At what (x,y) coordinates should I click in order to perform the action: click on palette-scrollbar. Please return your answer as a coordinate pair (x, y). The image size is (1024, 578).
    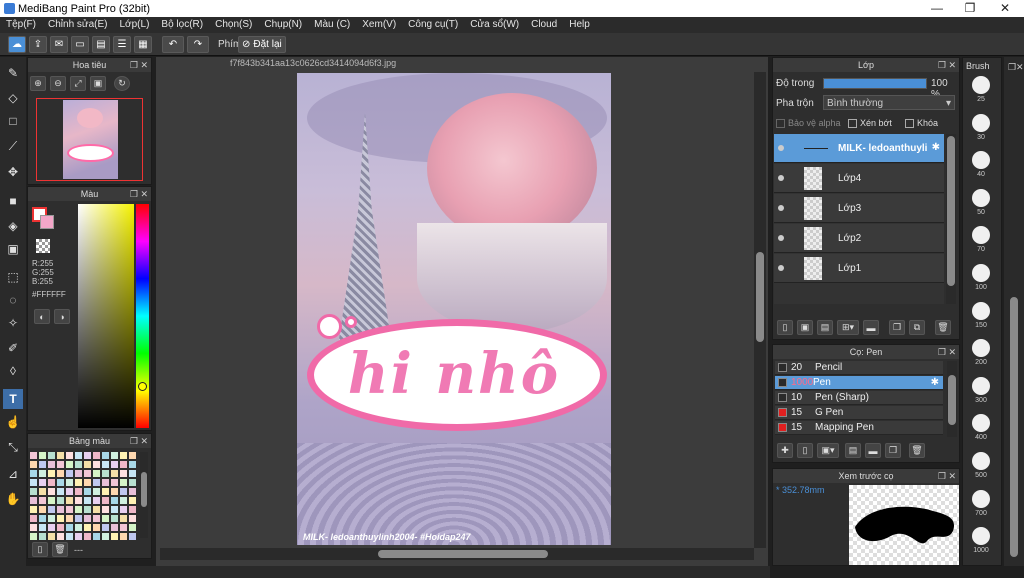
    Looking at the image, I should click on (144, 495).